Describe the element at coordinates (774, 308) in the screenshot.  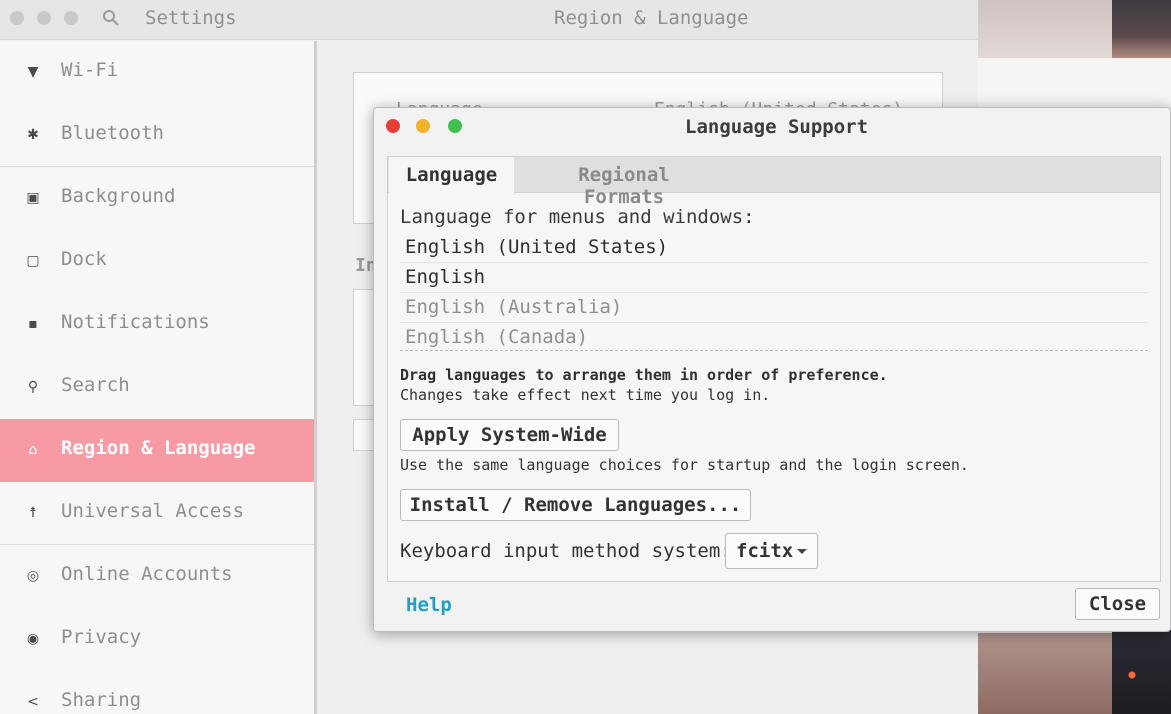
I see `list-item: English (Australia)` at that location.